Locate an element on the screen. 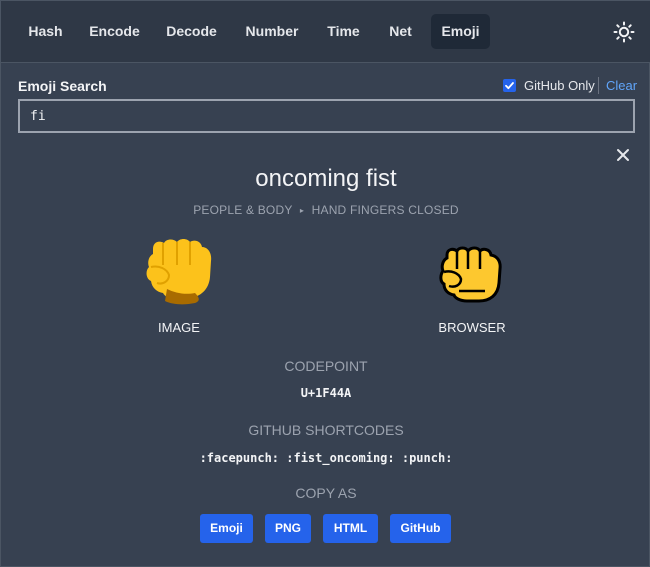 The width and height of the screenshot is (650, 567). emoji-subcategory: HAND FINGERS CLOSED is located at coordinates (385, 210).